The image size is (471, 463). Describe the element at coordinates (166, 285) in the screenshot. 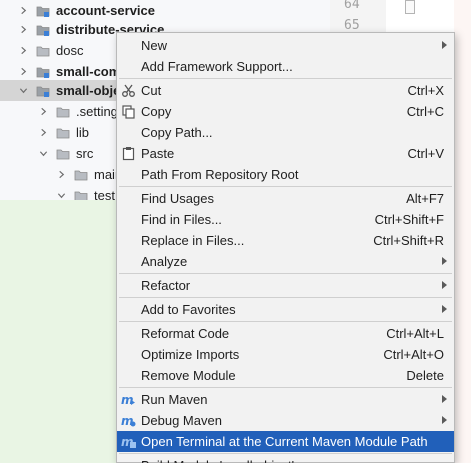

I see `menu-item-label: Refactor` at that location.